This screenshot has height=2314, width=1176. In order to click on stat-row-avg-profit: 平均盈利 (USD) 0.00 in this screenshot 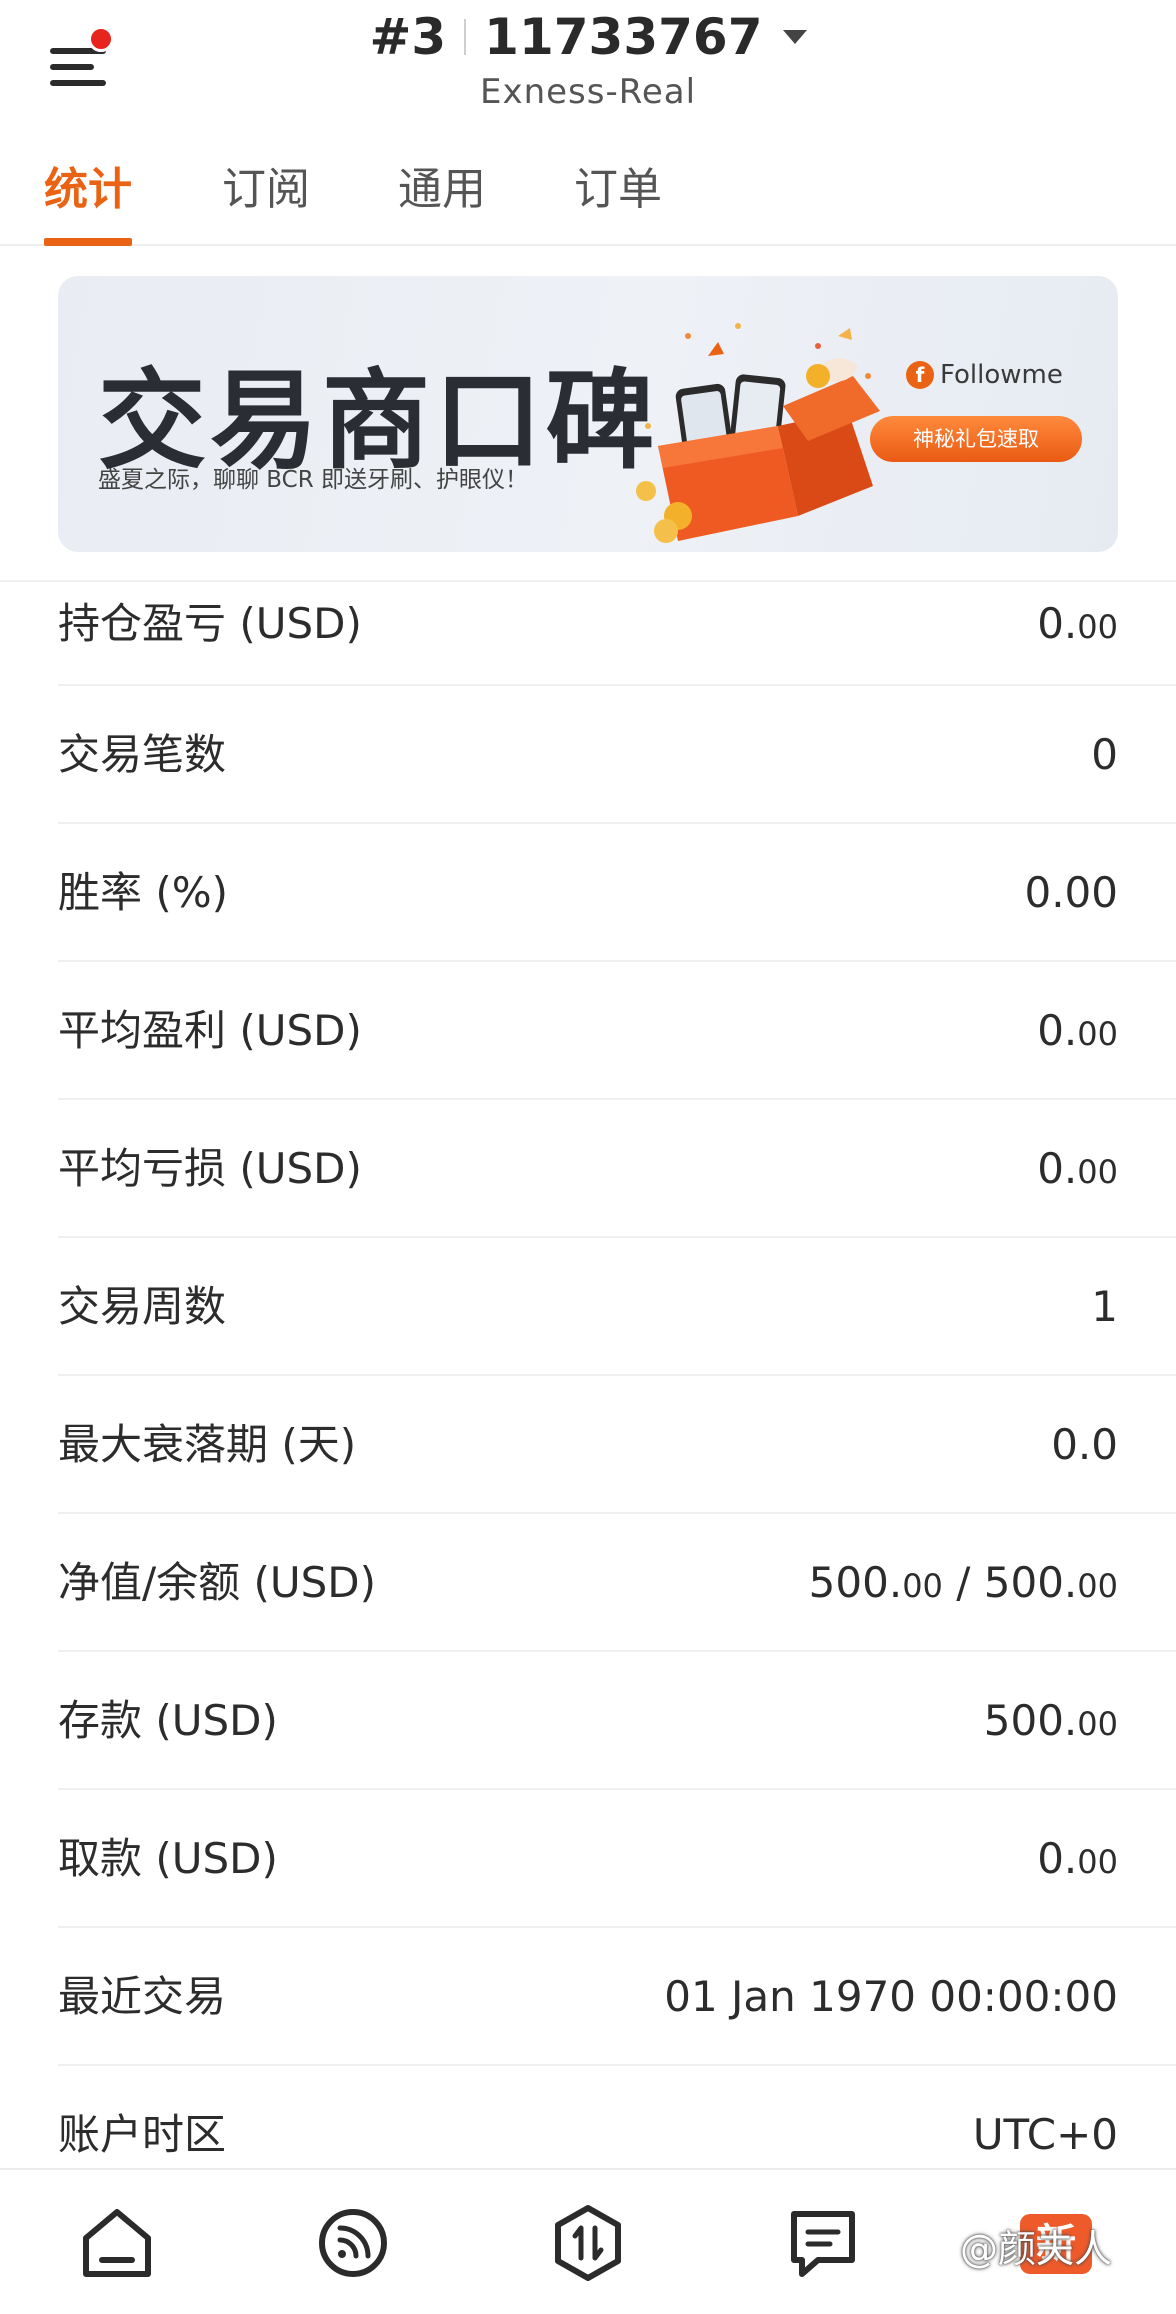, I will do `click(617, 1031)`.